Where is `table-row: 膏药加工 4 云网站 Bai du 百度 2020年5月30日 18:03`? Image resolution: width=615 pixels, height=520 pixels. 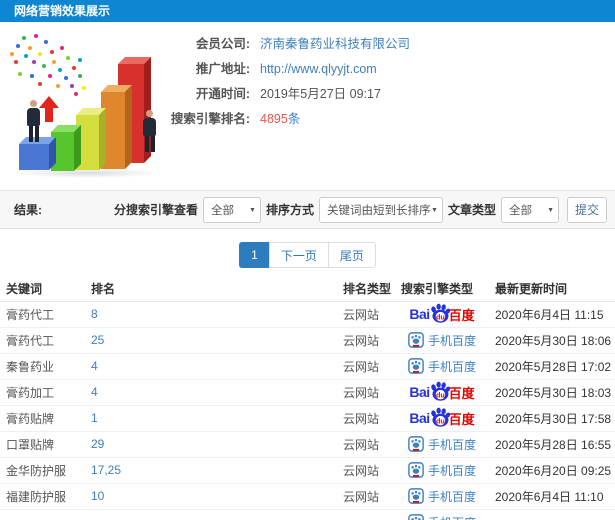
table-row: 膏药加工 4 云网站 Bai du 百度 2020年5月30日 18:03 is located at coordinates (307, 392).